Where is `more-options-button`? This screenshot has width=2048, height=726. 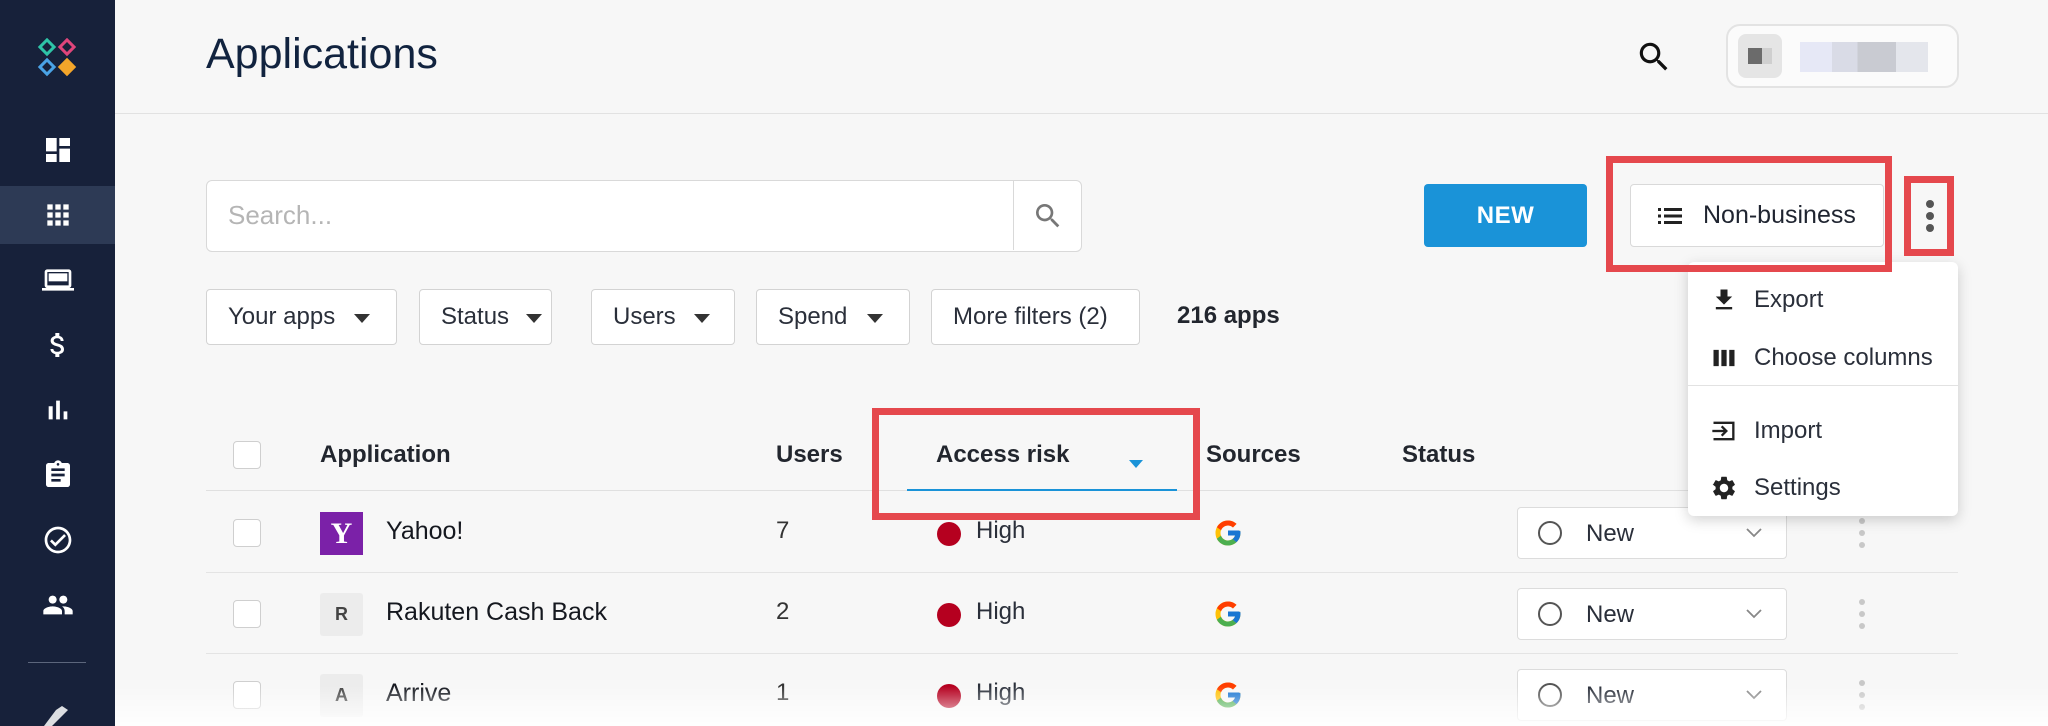 more-options-button is located at coordinates (1930, 215).